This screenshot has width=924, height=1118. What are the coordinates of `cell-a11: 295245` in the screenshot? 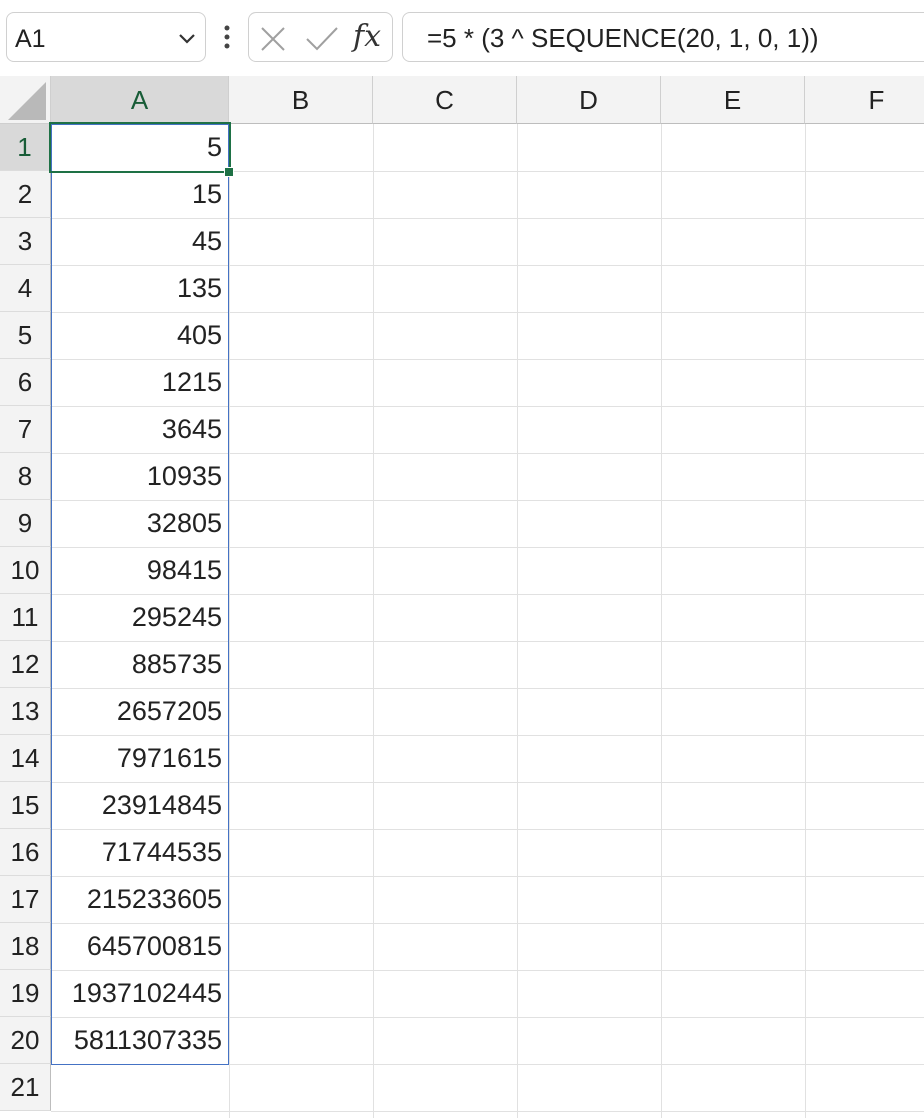 It's located at (139, 617).